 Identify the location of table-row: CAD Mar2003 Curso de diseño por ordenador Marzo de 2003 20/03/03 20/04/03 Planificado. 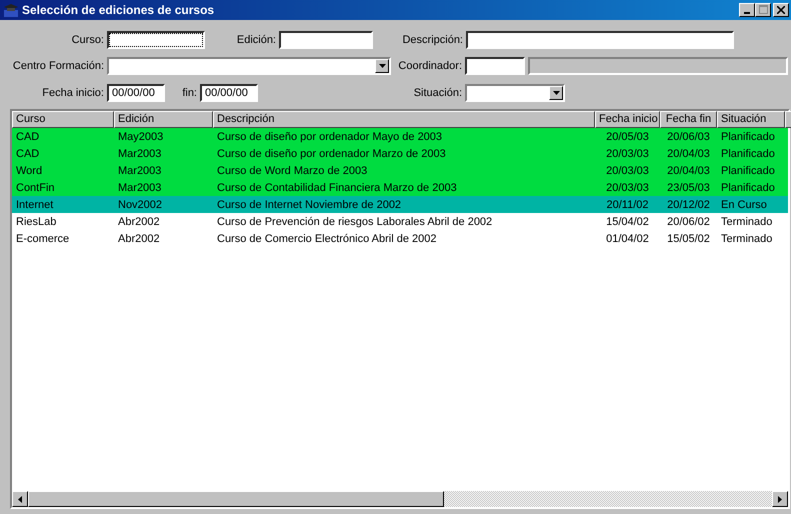
(400, 153).